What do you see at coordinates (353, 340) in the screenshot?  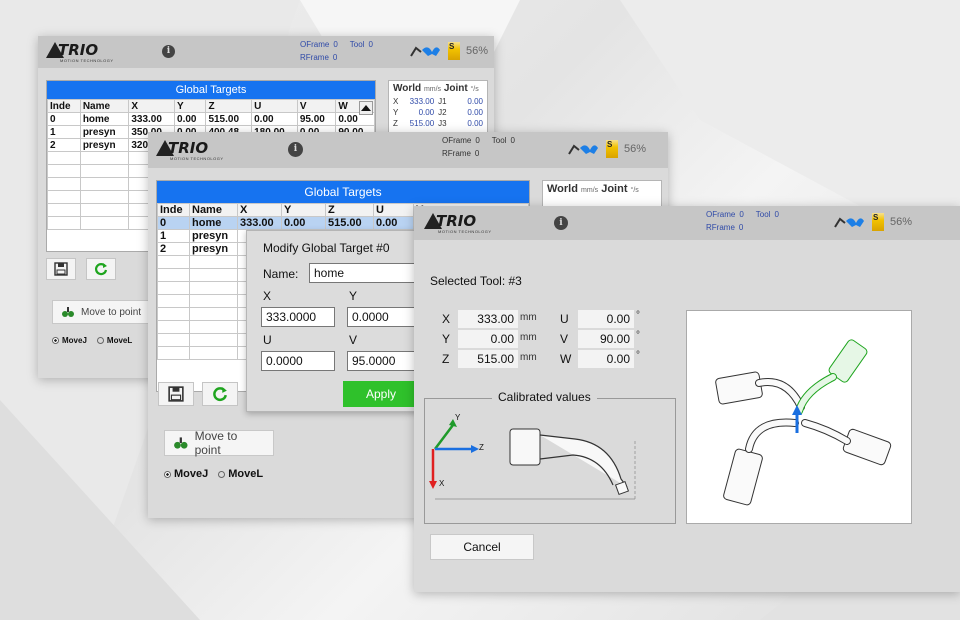 I see `v-label: V` at bounding box center [353, 340].